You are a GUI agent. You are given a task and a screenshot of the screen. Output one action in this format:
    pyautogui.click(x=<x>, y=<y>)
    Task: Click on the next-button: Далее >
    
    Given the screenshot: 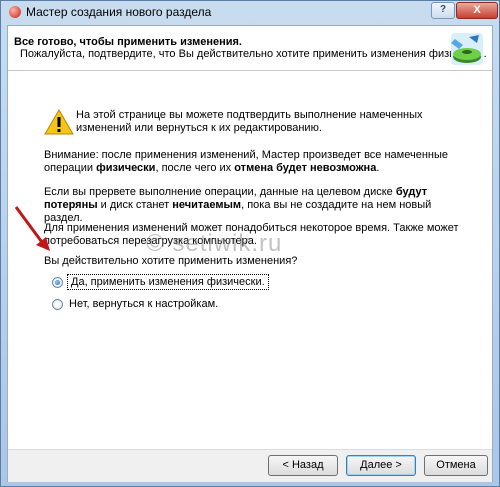 What is the action you would take?
    pyautogui.click(x=381, y=465)
    